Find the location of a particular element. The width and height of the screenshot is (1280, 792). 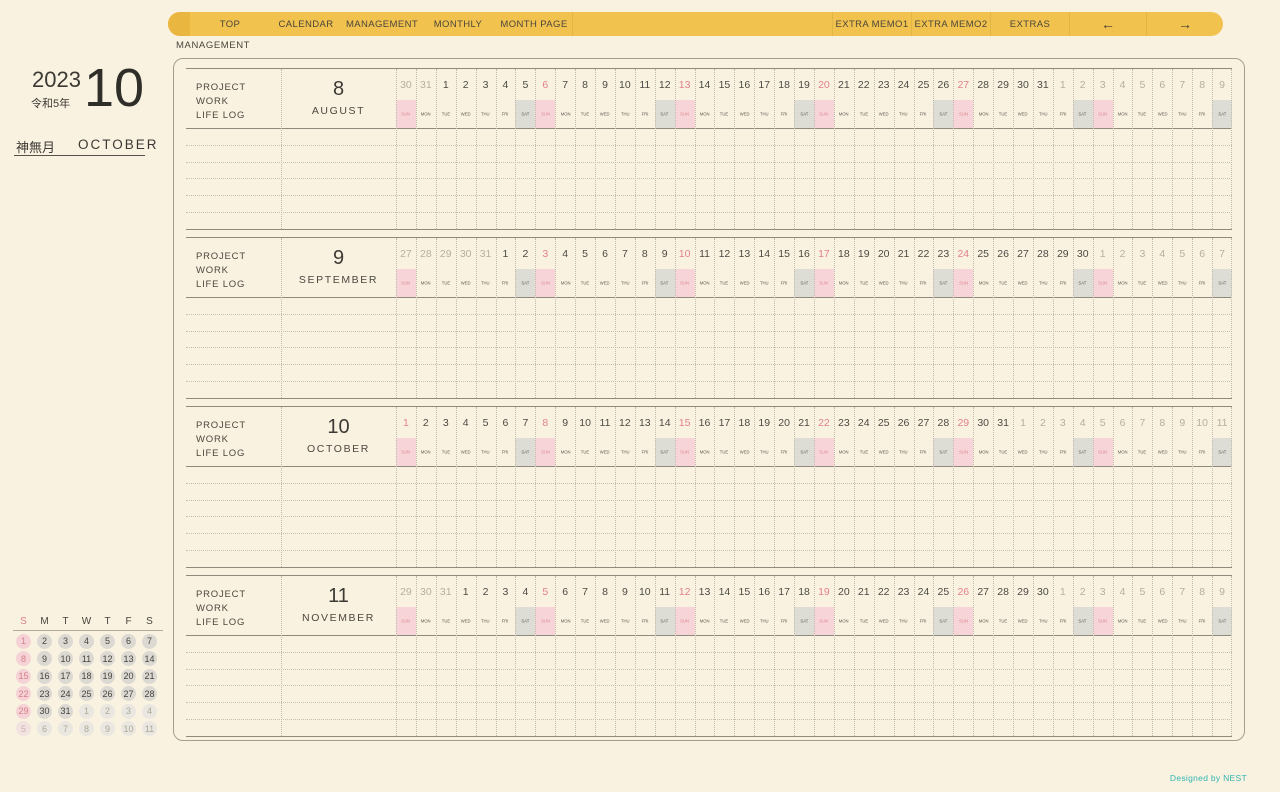

date-cell: 3 THU is located at coordinates (486, 98).